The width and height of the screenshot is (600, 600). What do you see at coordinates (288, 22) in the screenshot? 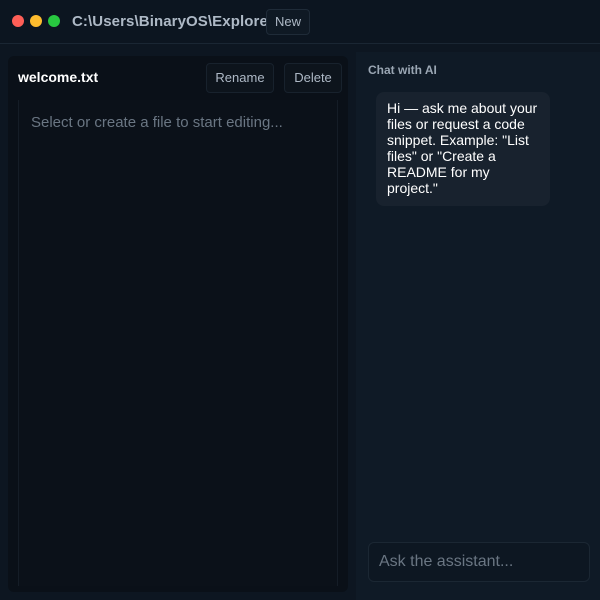
I see `new-file-button: New` at bounding box center [288, 22].